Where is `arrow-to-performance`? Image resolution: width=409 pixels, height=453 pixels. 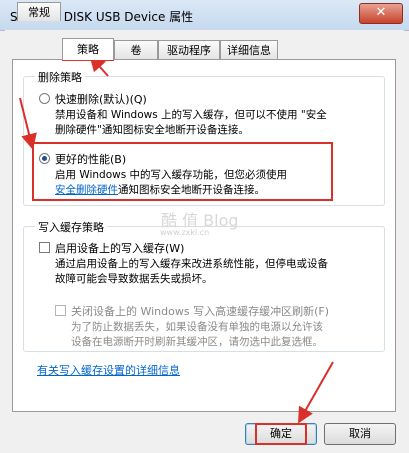 arrow-to-performance is located at coordinates (28, 123).